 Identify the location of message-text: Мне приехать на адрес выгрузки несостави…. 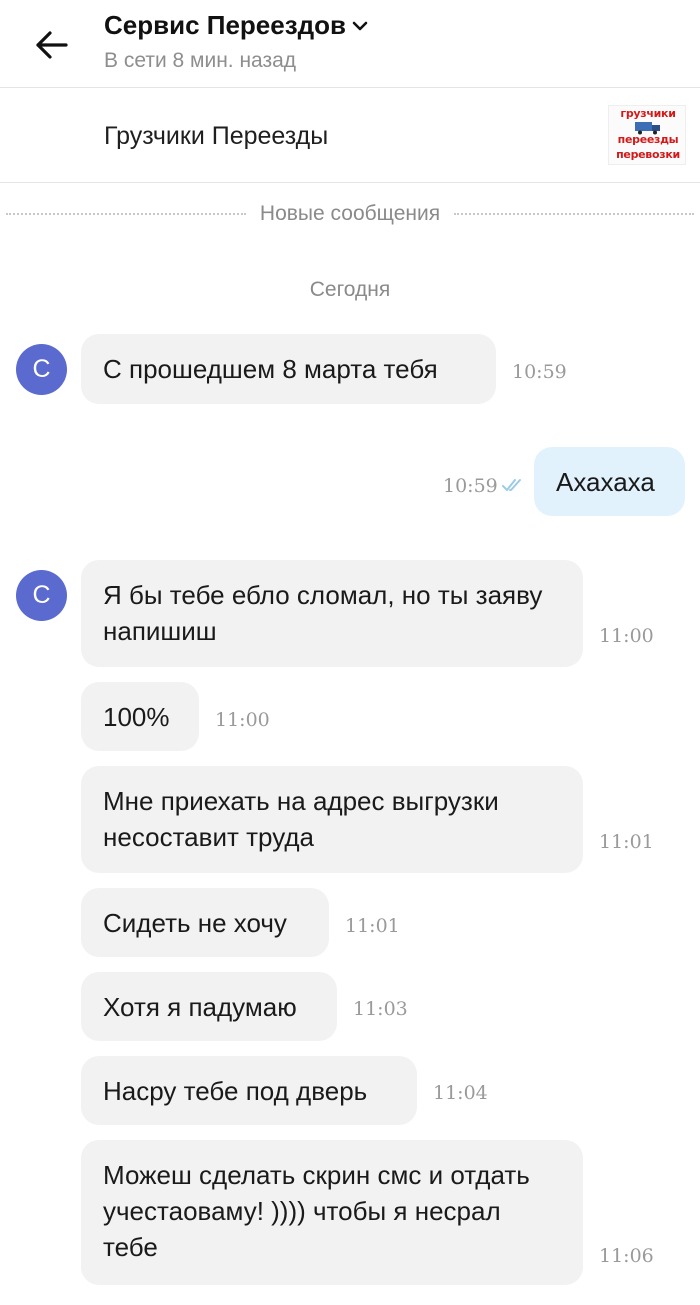
(301, 819).